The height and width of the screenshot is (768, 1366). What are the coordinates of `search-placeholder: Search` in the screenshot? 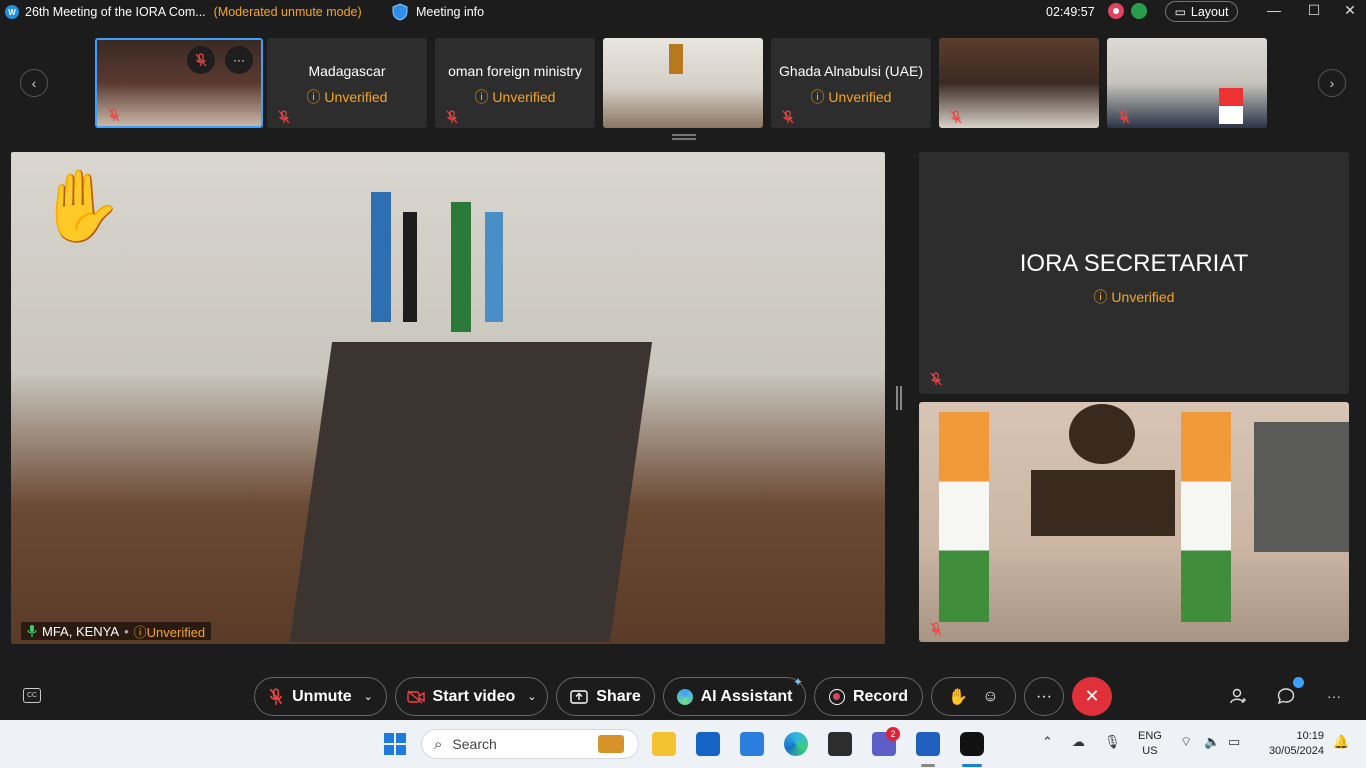 It's located at (474, 744).